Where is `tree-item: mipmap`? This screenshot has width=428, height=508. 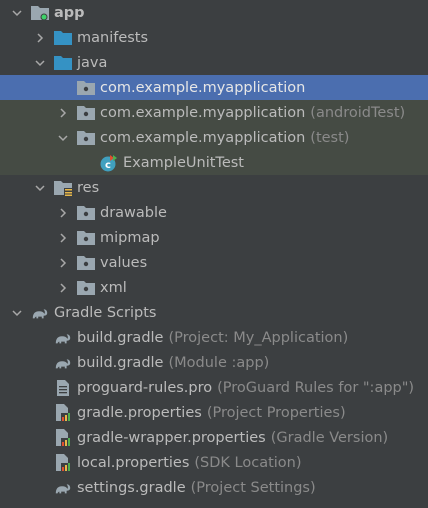 tree-item: mipmap is located at coordinates (214, 237).